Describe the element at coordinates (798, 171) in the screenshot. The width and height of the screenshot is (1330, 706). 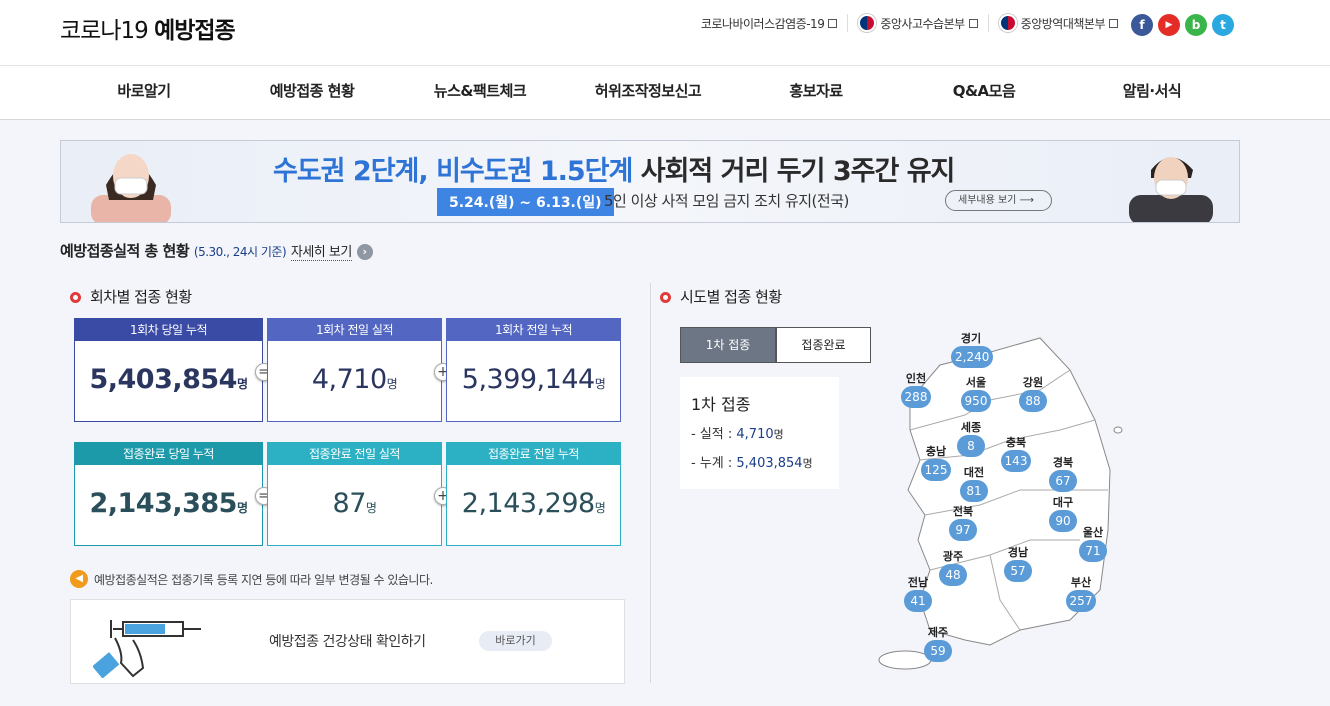
I see `banner-title-part3: 사회적 거리 두기 3주간 유지` at that location.